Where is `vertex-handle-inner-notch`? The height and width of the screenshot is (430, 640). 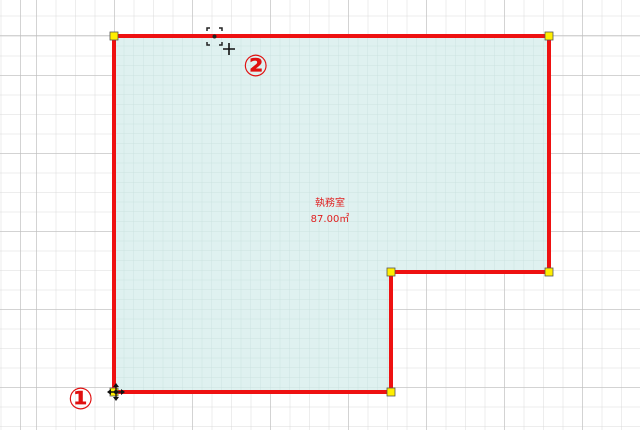
vertex-handle-inner-notch is located at coordinates (391, 272).